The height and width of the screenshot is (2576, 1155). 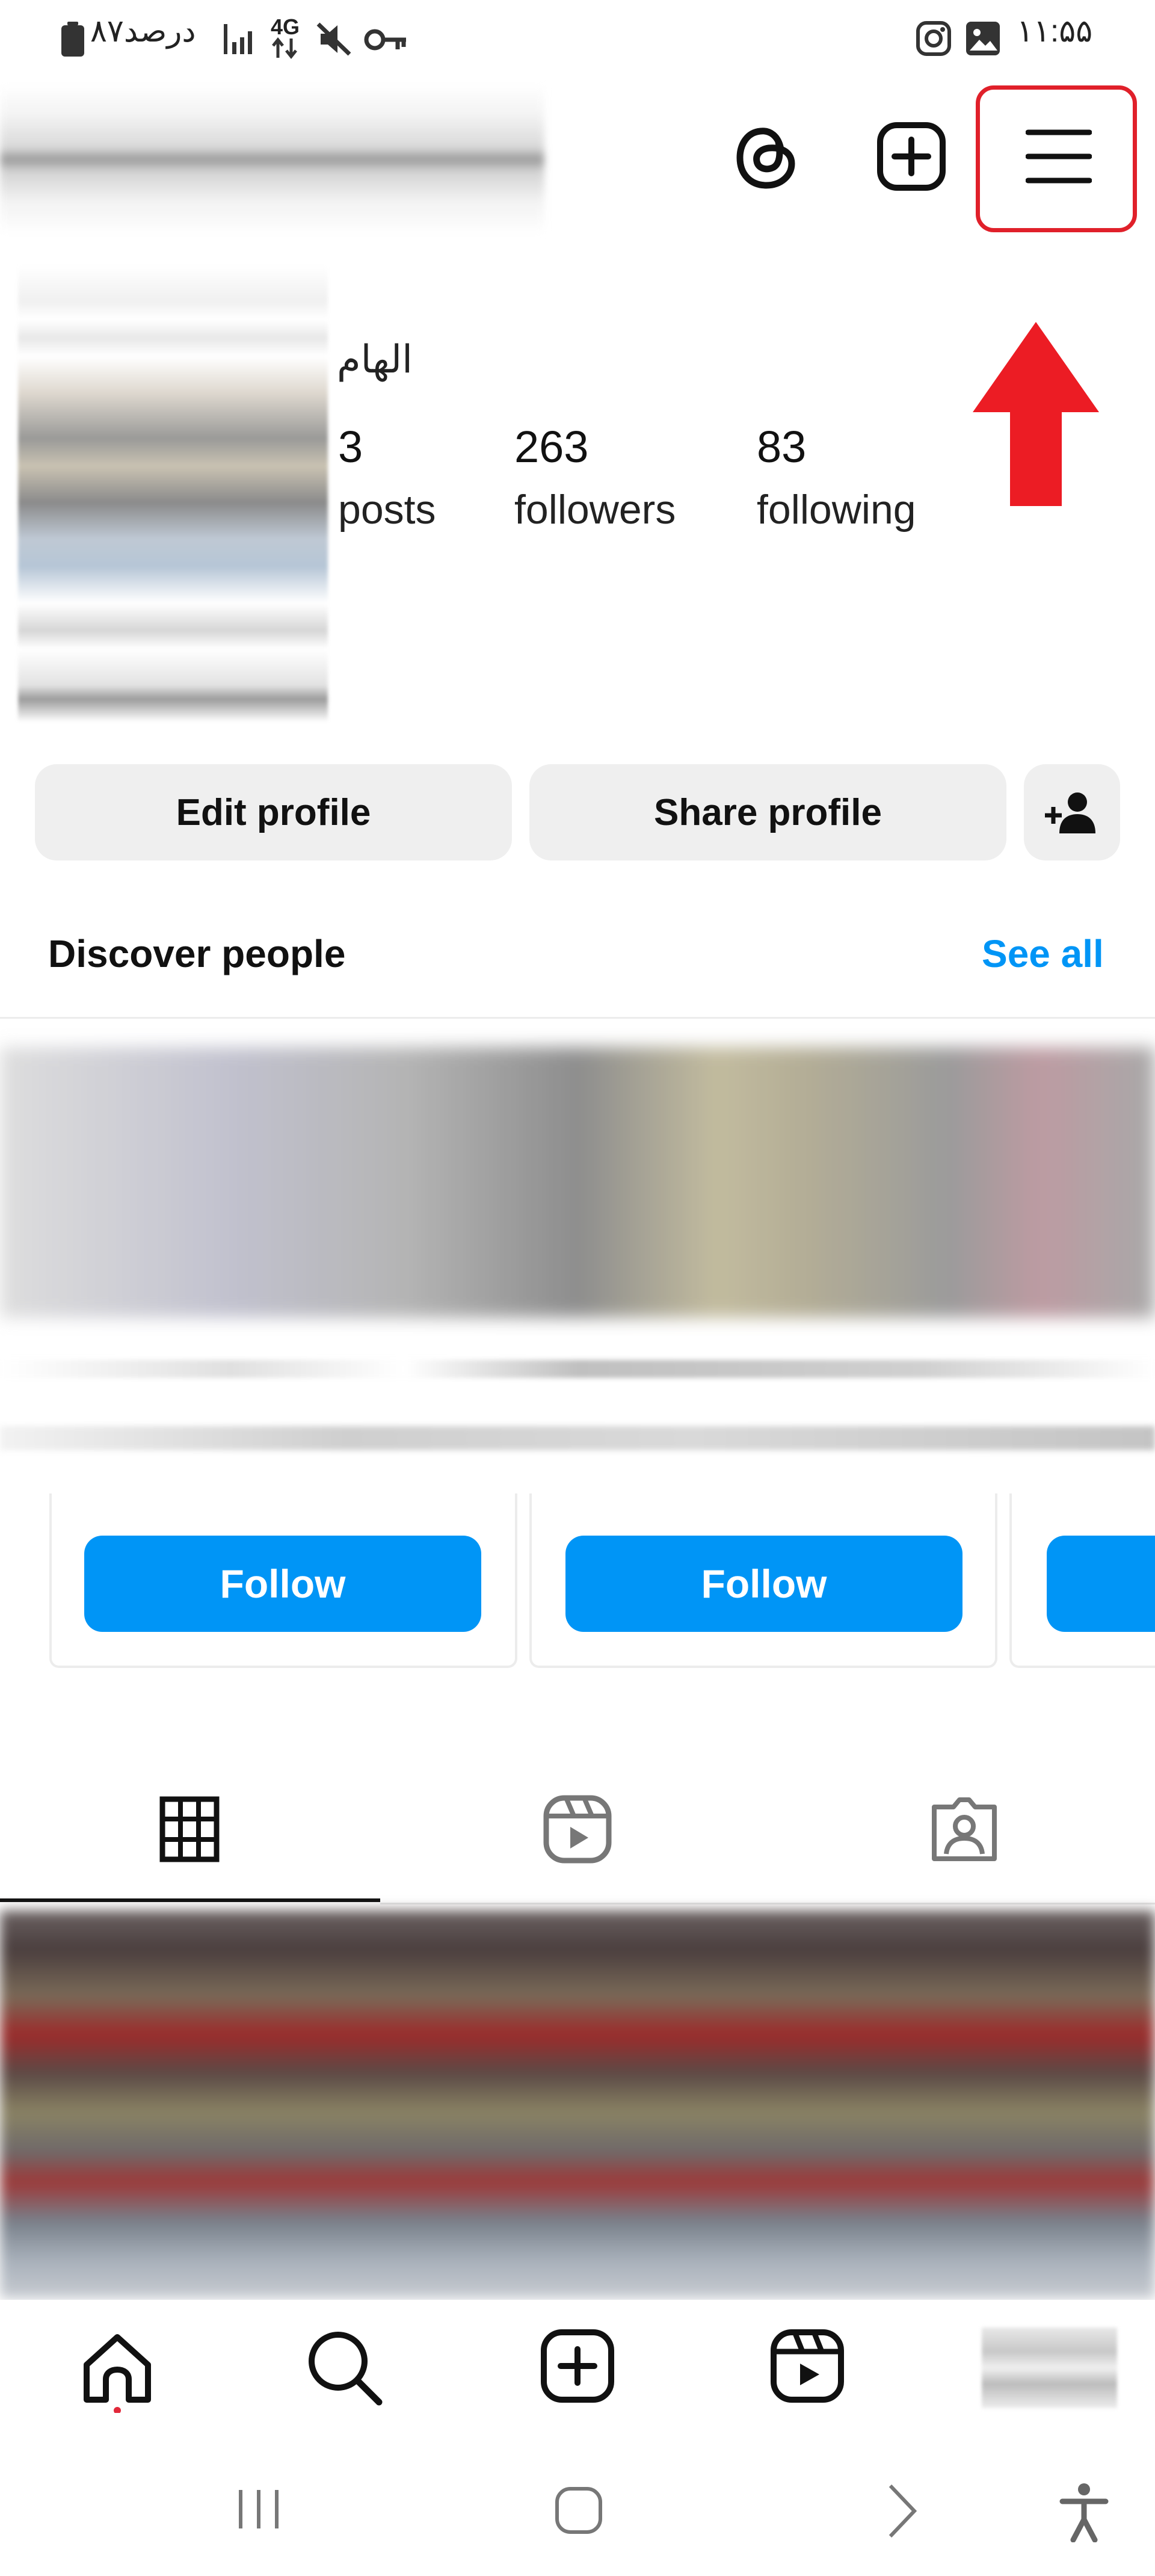 I want to click on menu-highlight-box, so click(x=1056, y=158).